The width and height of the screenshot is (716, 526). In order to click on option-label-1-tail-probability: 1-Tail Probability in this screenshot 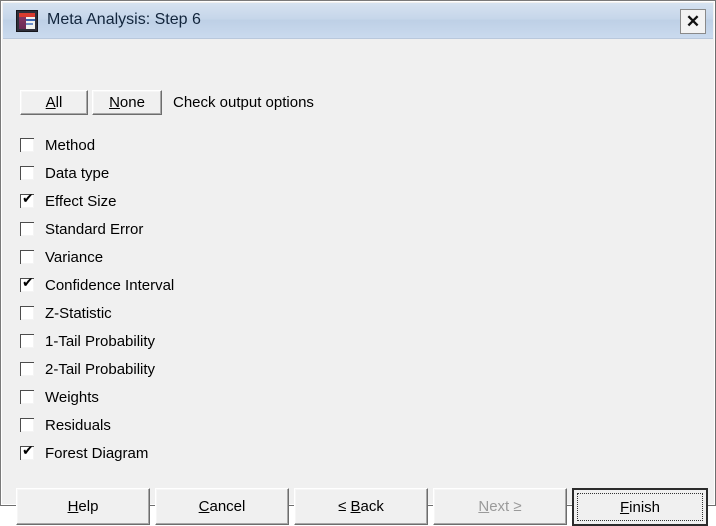, I will do `click(100, 341)`.